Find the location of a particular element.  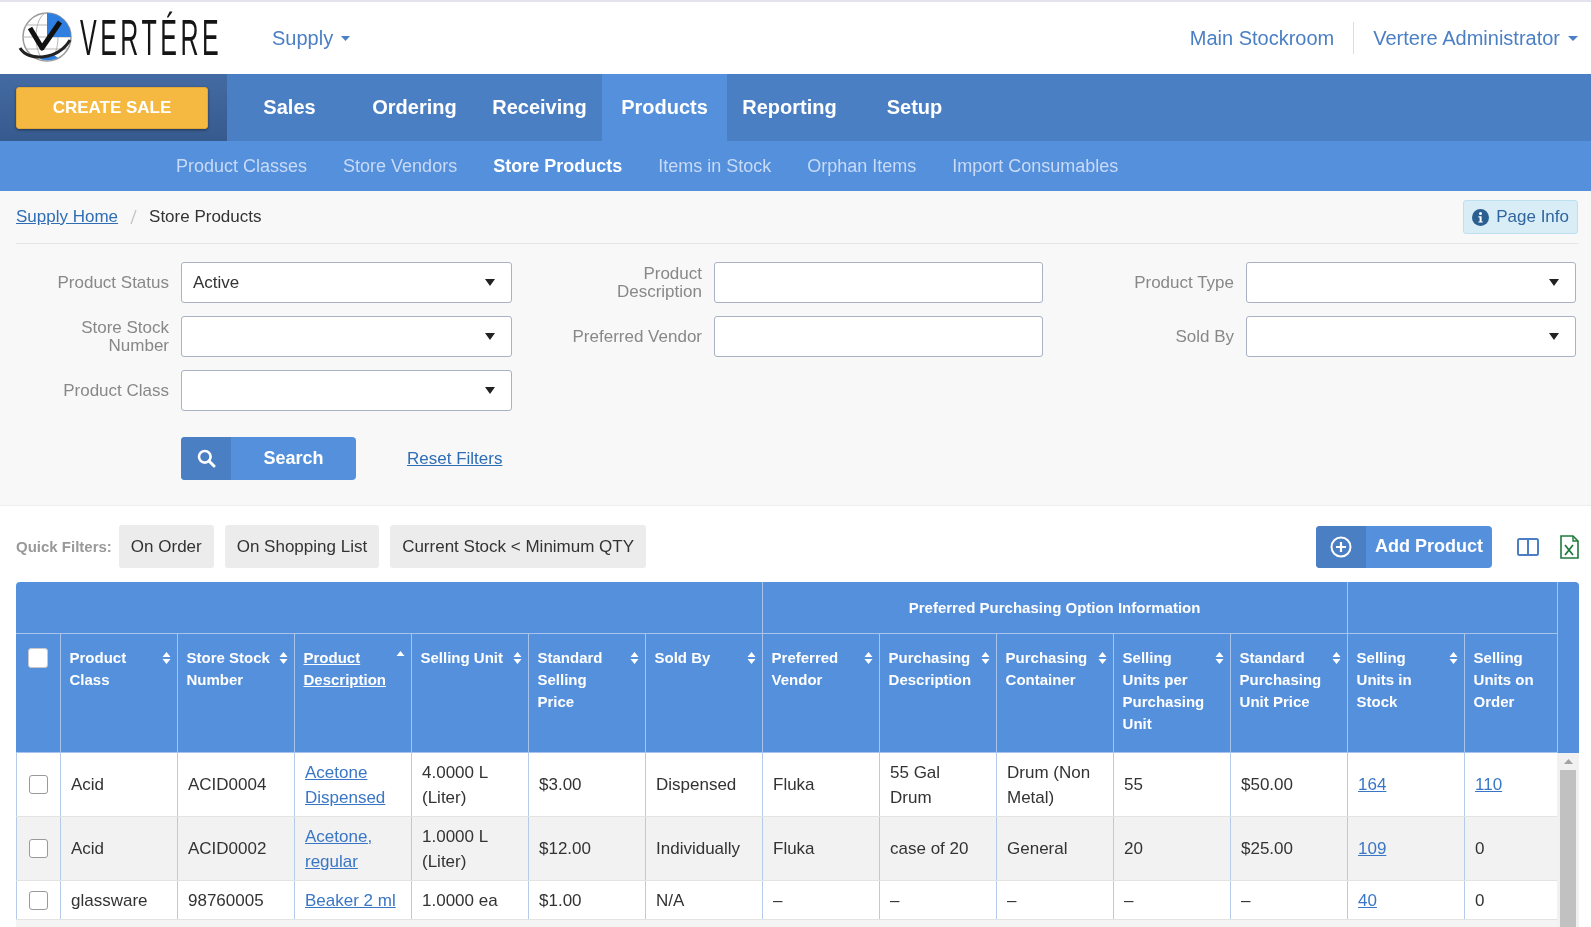

slash-icon is located at coordinates (134, 217).